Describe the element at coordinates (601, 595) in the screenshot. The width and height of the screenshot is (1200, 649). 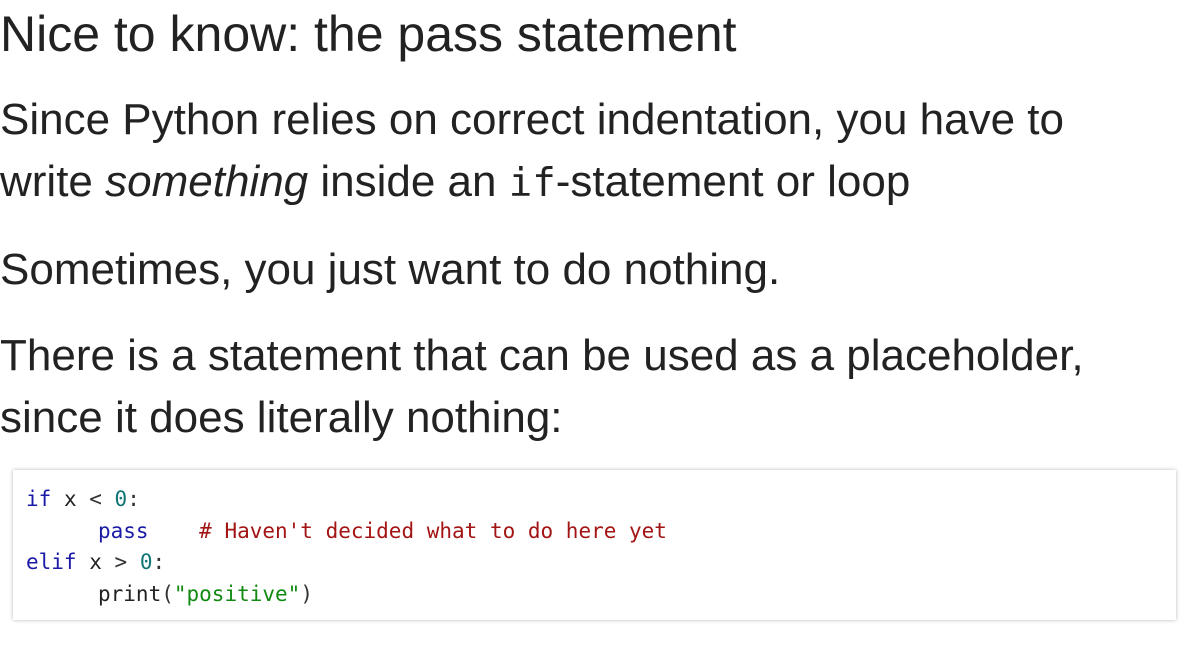
I see `code-line: print("positive")` at that location.